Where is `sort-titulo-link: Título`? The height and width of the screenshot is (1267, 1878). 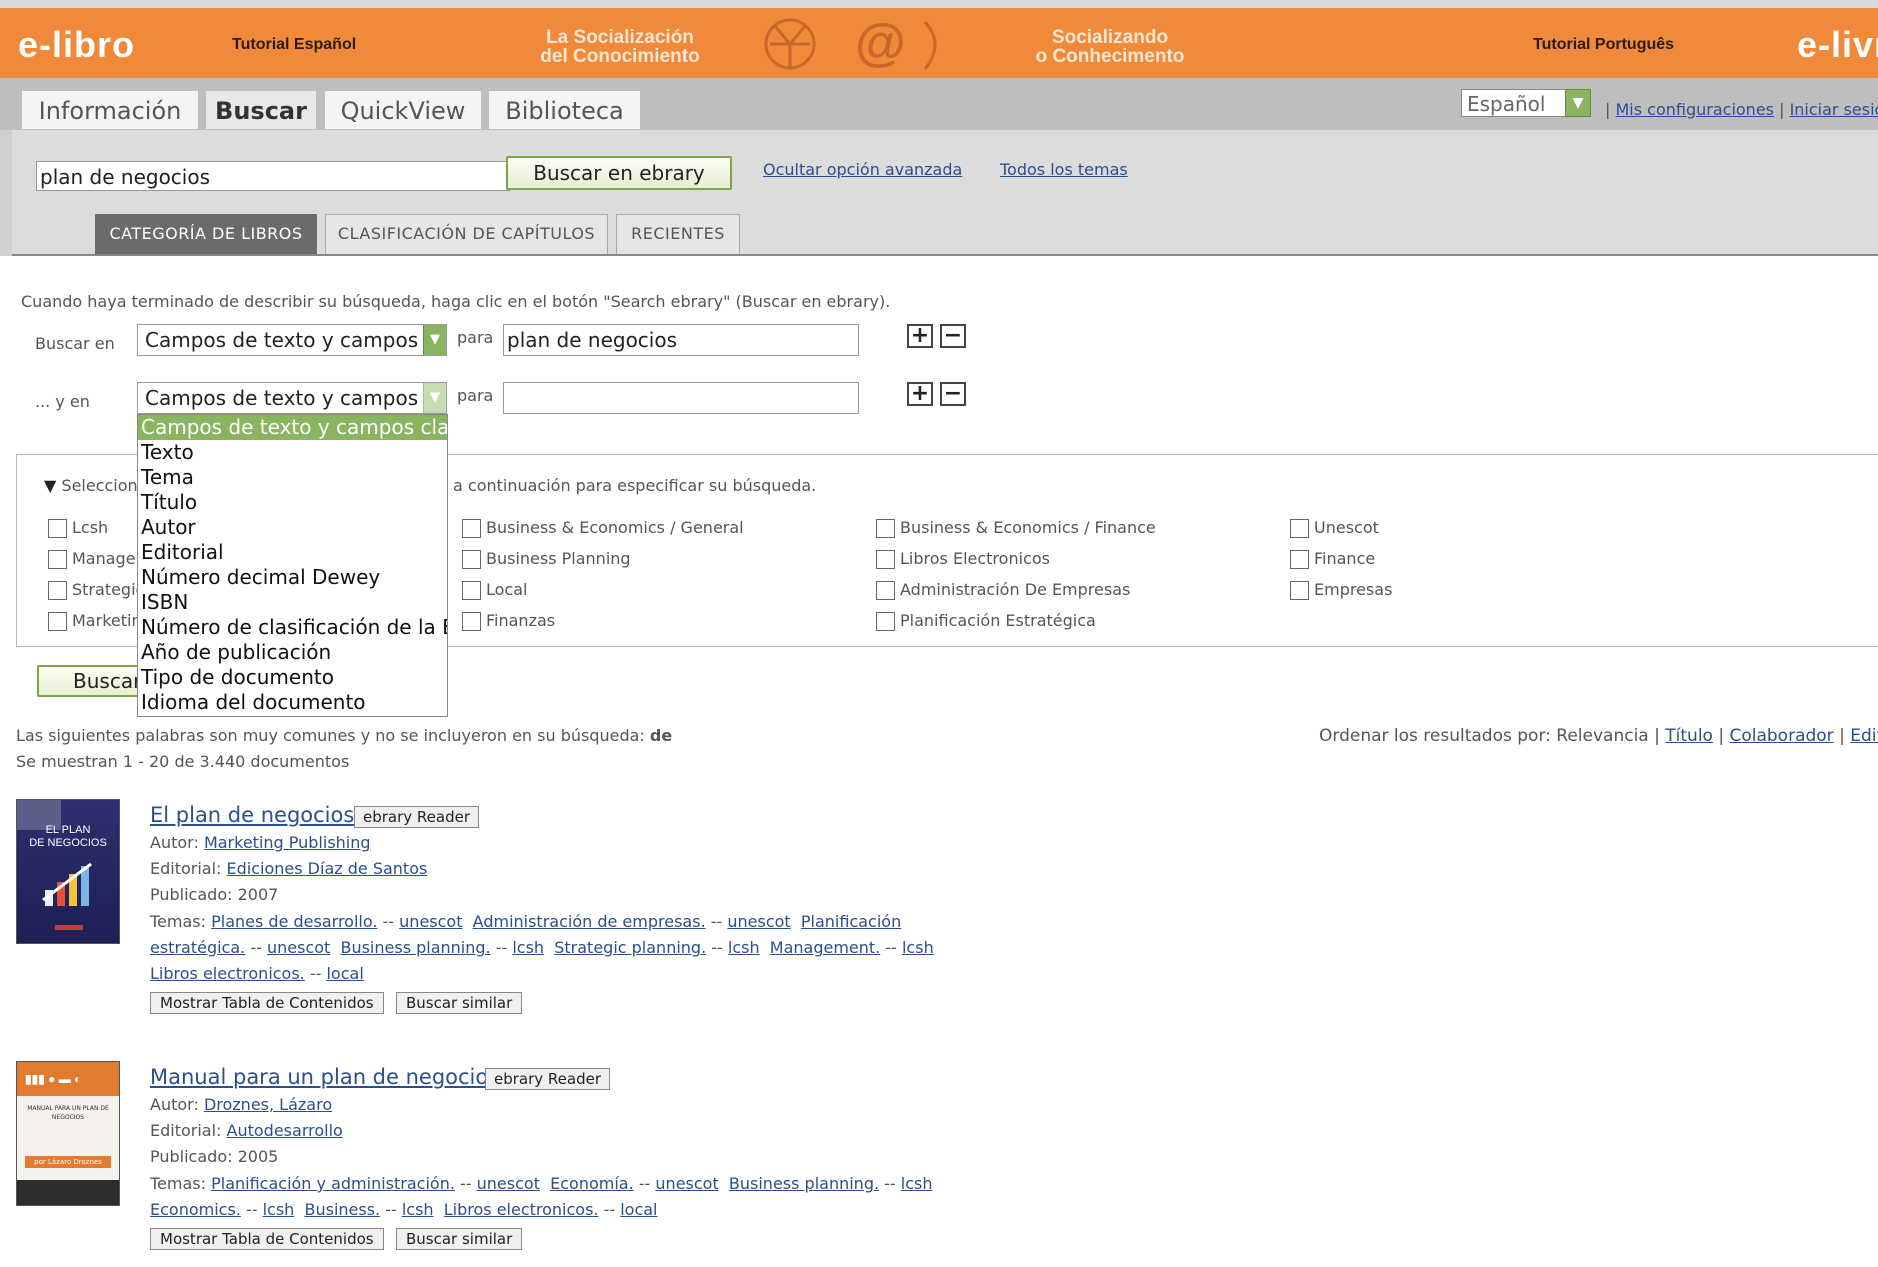 sort-titulo-link: Título is located at coordinates (1689, 736).